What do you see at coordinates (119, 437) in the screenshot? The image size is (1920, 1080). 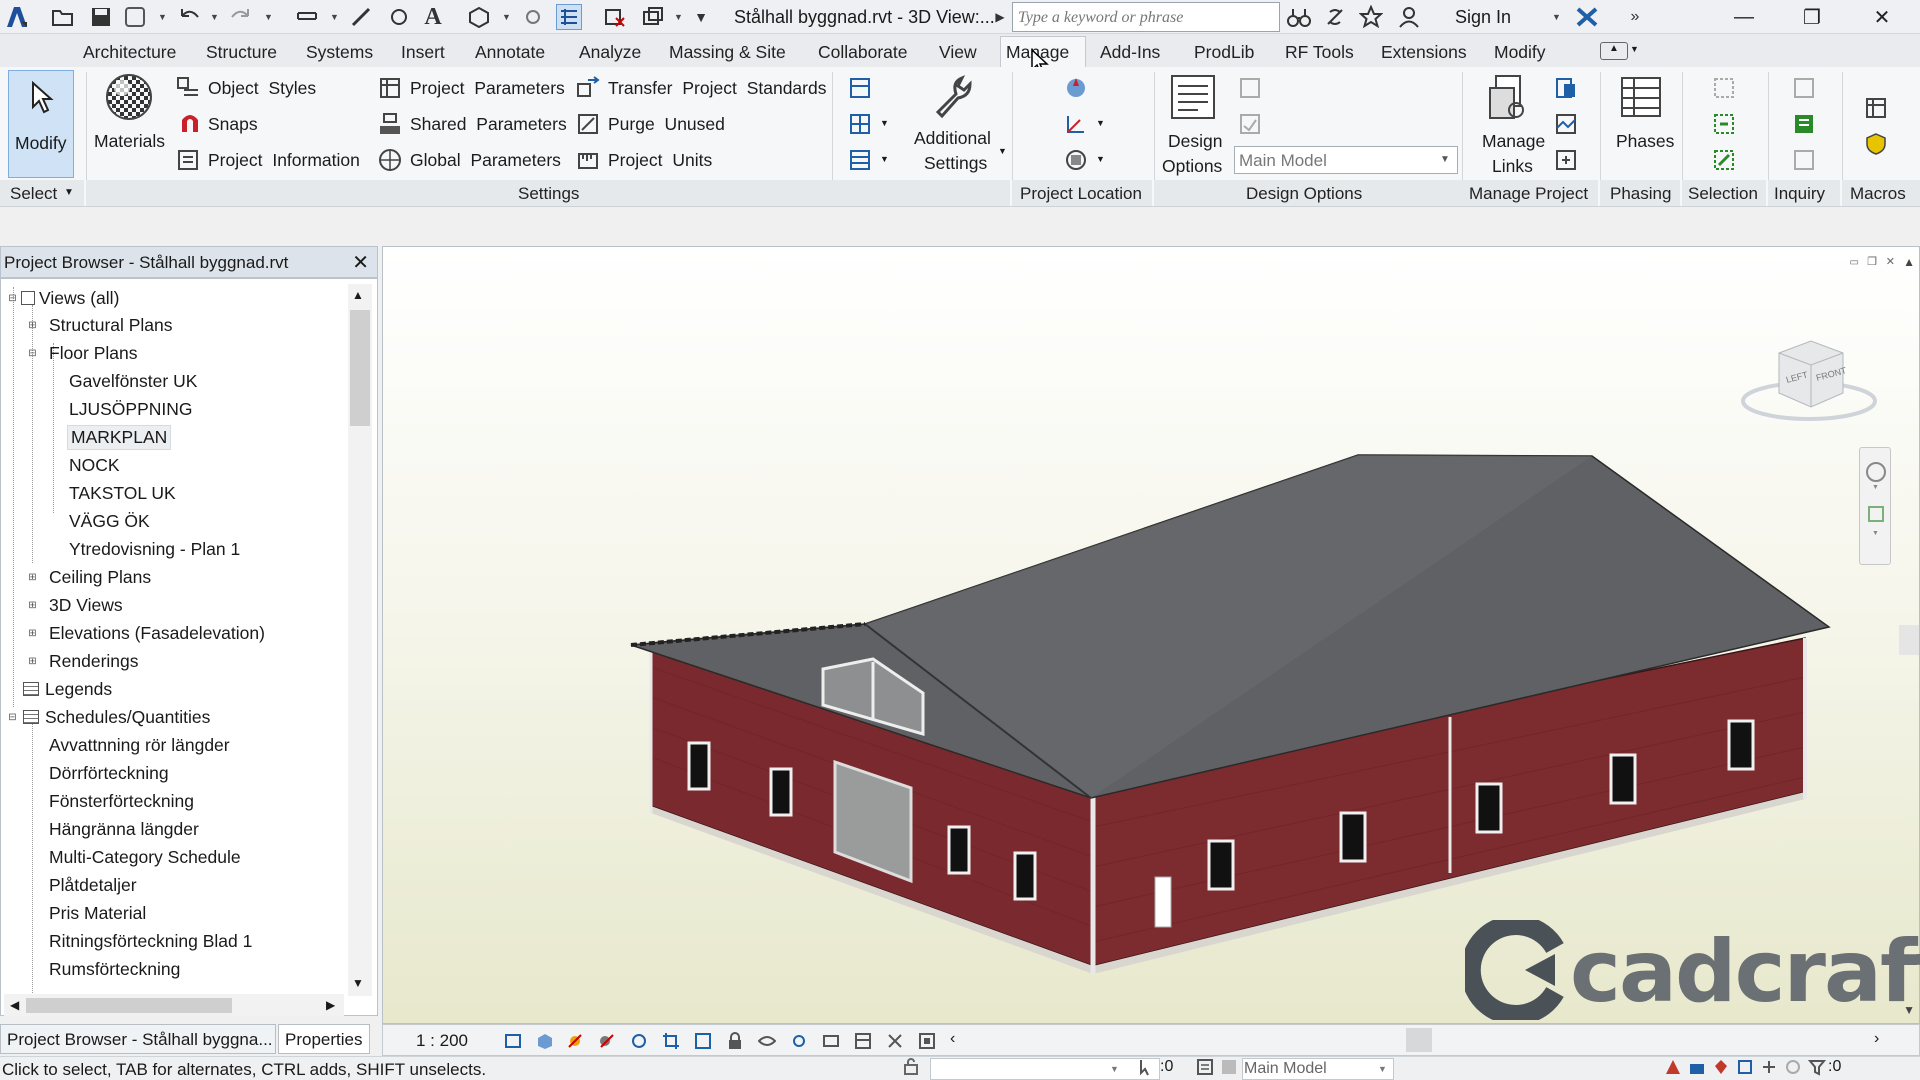 I see `tree-item-markplan: MARKPLAN` at bounding box center [119, 437].